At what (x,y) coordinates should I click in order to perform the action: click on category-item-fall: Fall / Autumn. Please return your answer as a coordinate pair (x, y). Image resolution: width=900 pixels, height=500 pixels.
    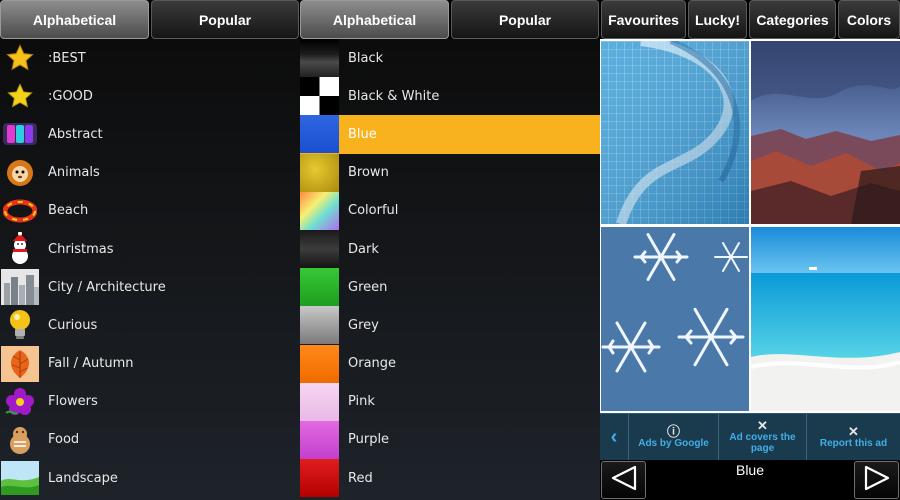
    Looking at the image, I should click on (150, 364).